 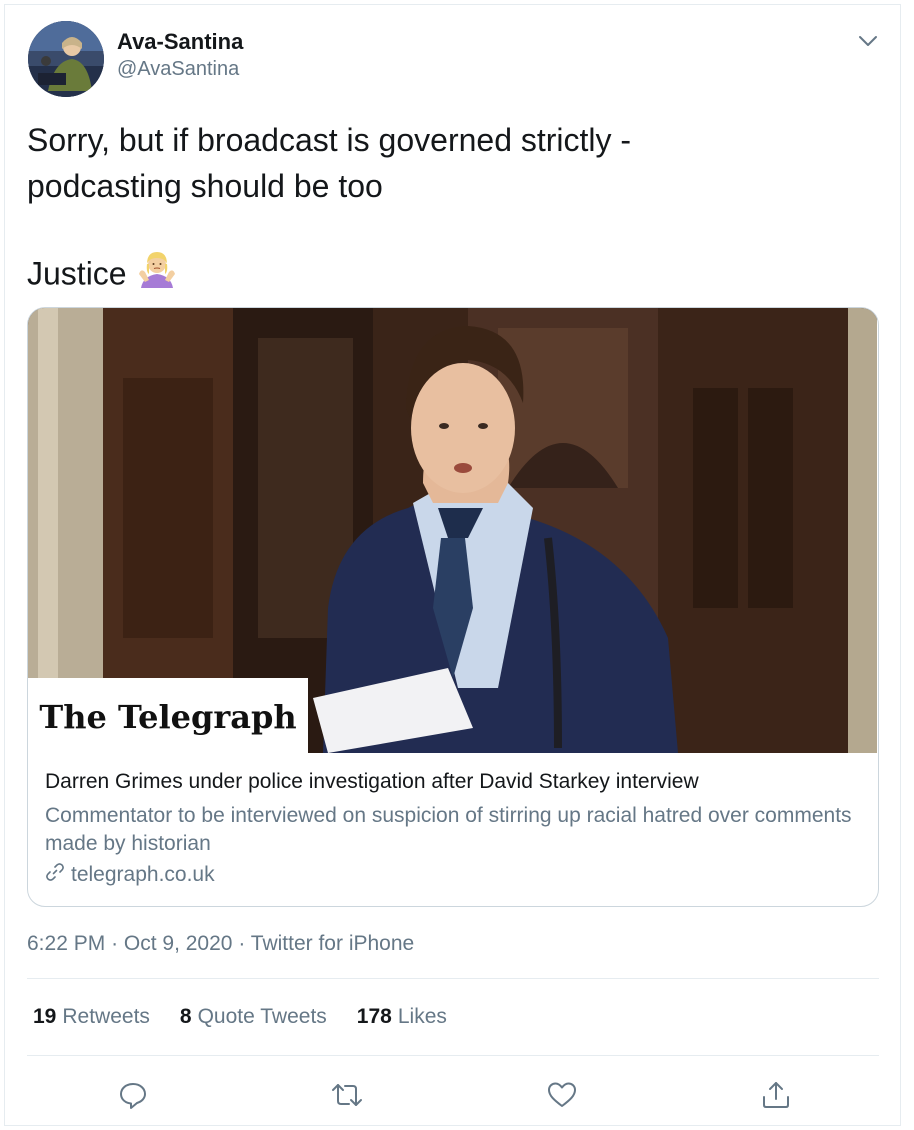 What do you see at coordinates (180, 42) in the screenshot?
I see `author-name: Ava-Santina` at bounding box center [180, 42].